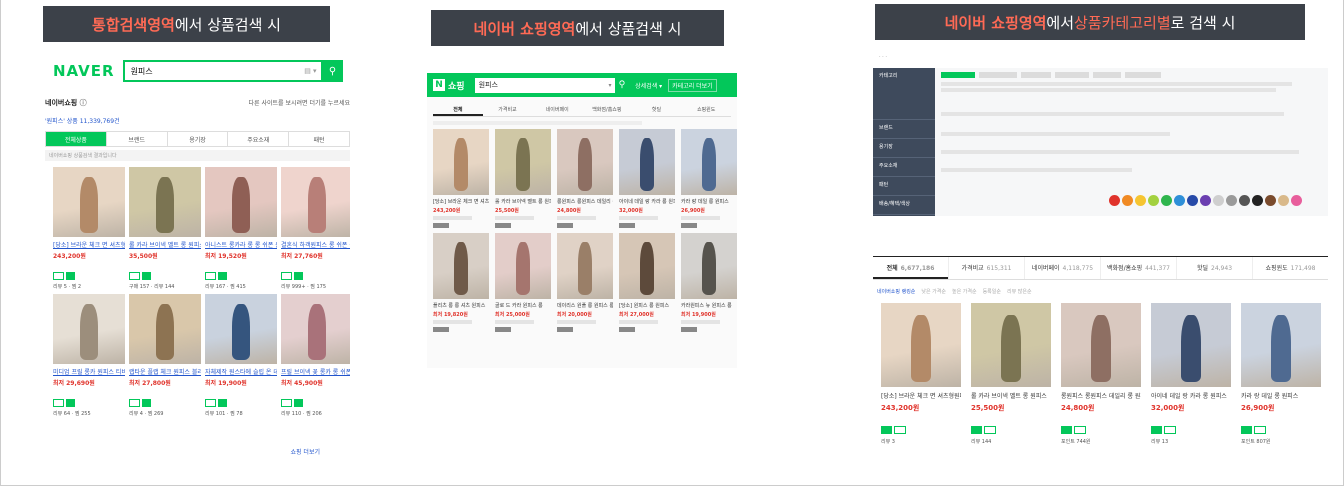 This screenshot has height=486, width=1344. What do you see at coordinates (310, 71) in the screenshot?
I see `keyboard-icon: ▤ ▾` at bounding box center [310, 71].